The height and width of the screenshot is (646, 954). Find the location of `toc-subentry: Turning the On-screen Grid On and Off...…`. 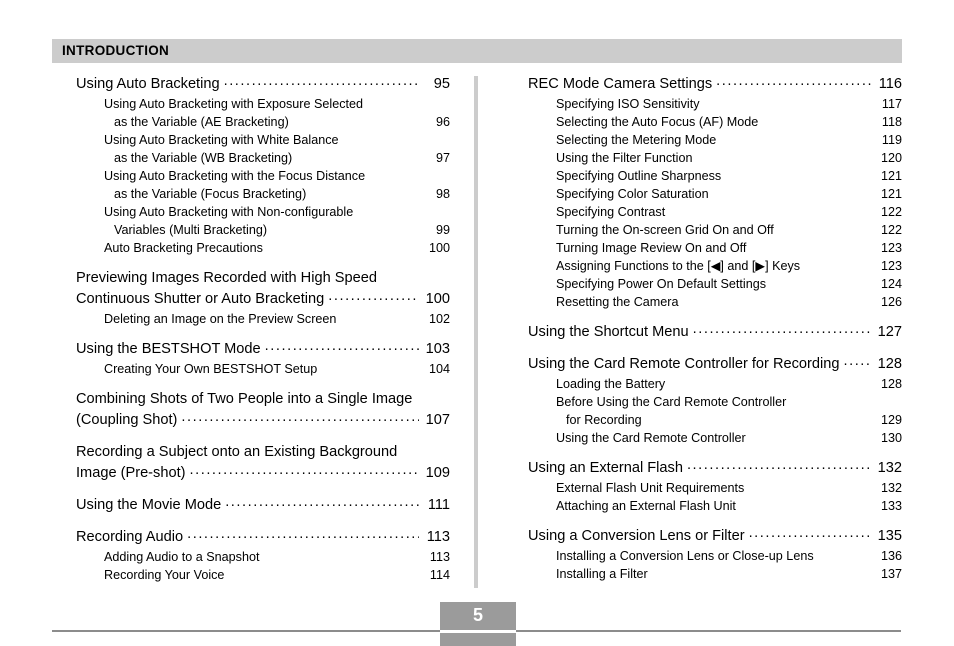

toc-subentry: Turning the On-screen Grid On and Off...… is located at coordinates (715, 230).